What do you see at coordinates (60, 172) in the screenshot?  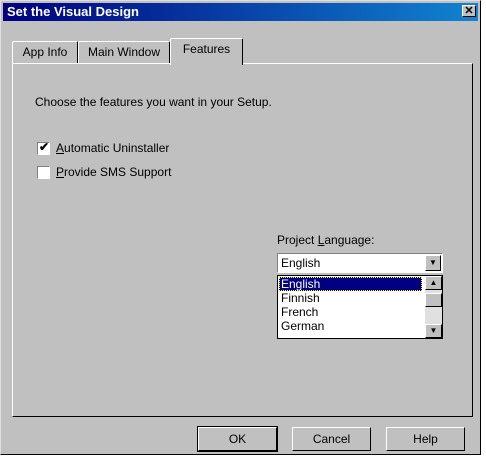 I see `accelerator-key: P` at bounding box center [60, 172].